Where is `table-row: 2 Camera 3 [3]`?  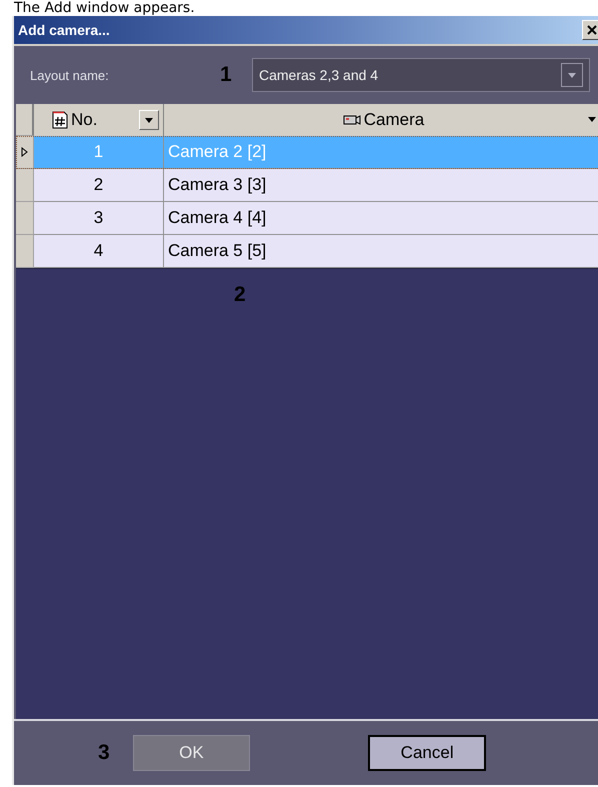 table-row: 2 Camera 3 [3] is located at coordinates (307, 185).